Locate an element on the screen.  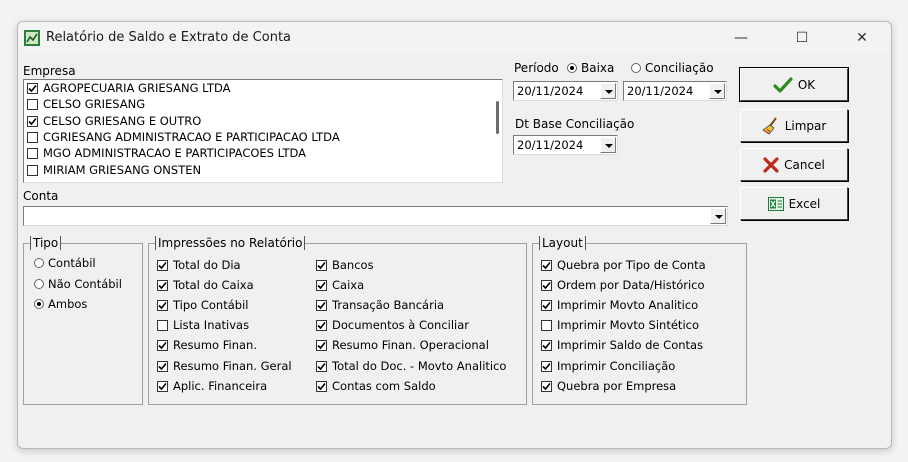
checkbox-label: Transação Bancária is located at coordinates (388, 305).